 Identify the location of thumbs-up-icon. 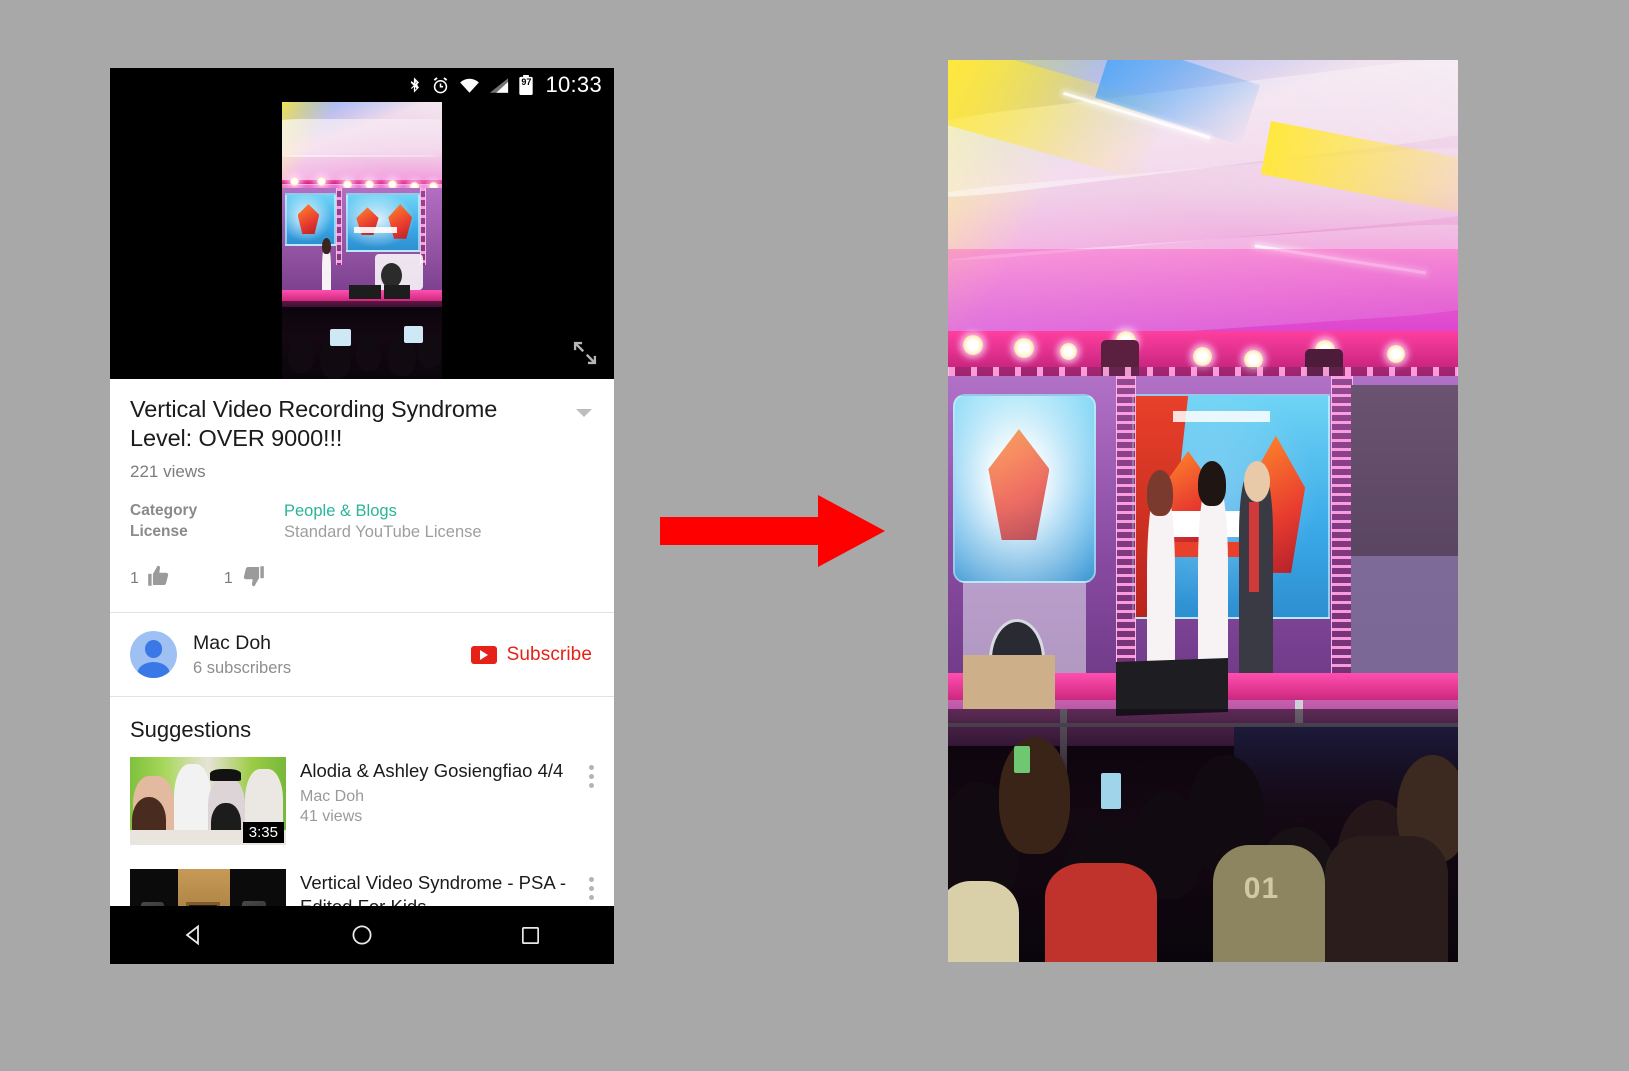
(159, 578).